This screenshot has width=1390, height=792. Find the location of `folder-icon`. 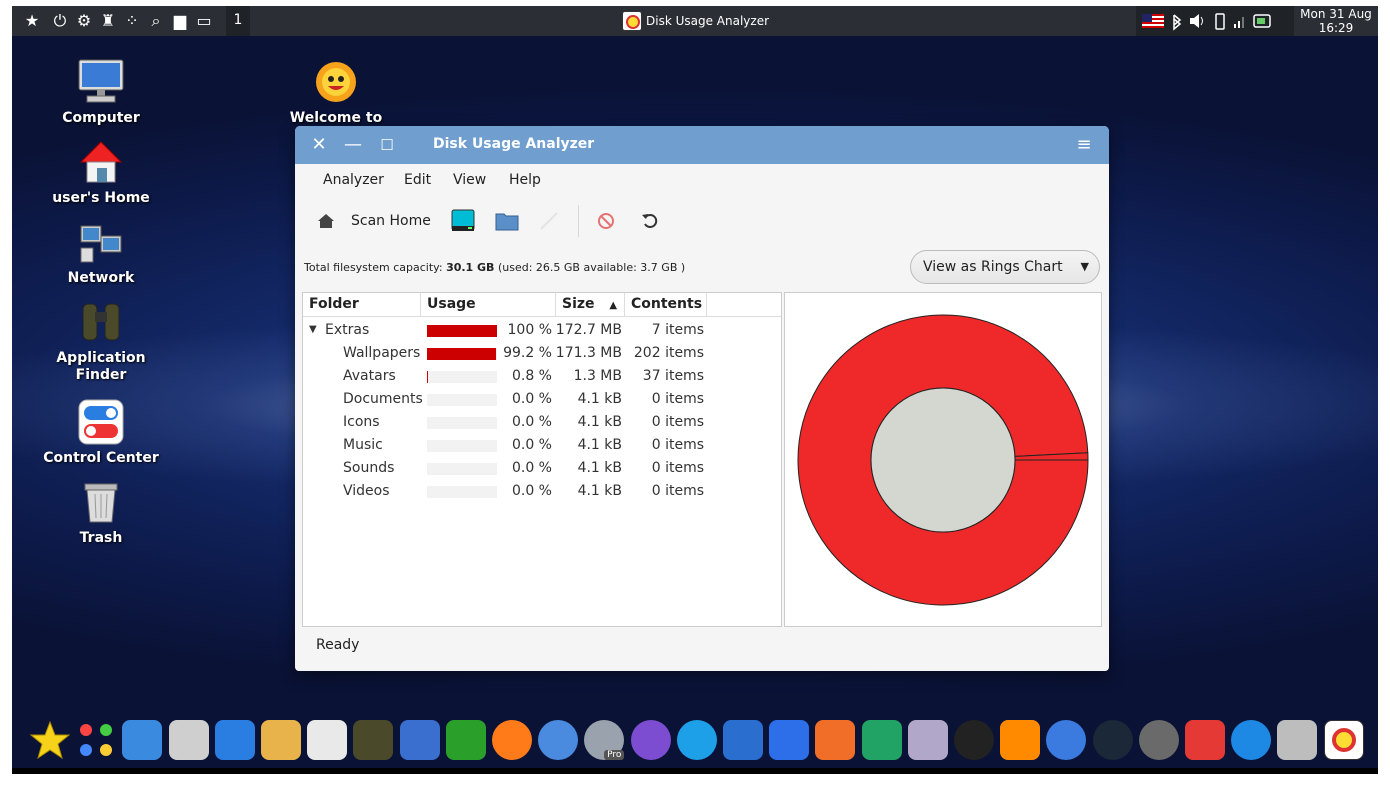

folder-icon is located at coordinates (507, 222).